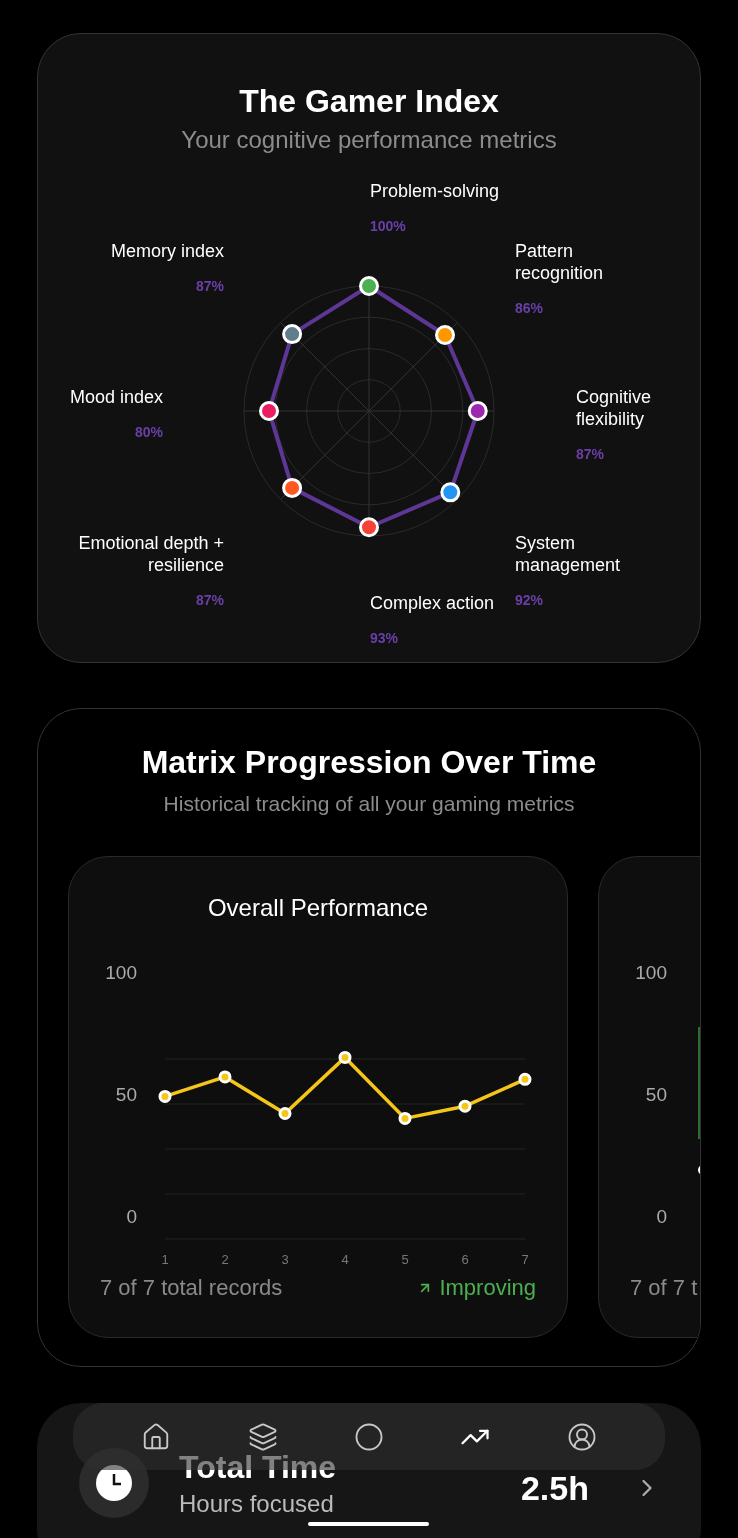 Image resolution: width=738 pixels, height=1538 pixels. What do you see at coordinates (318, 908) in the screenshot?
I see `chart-title: Overall Performance` at bounding box center [318, 908].